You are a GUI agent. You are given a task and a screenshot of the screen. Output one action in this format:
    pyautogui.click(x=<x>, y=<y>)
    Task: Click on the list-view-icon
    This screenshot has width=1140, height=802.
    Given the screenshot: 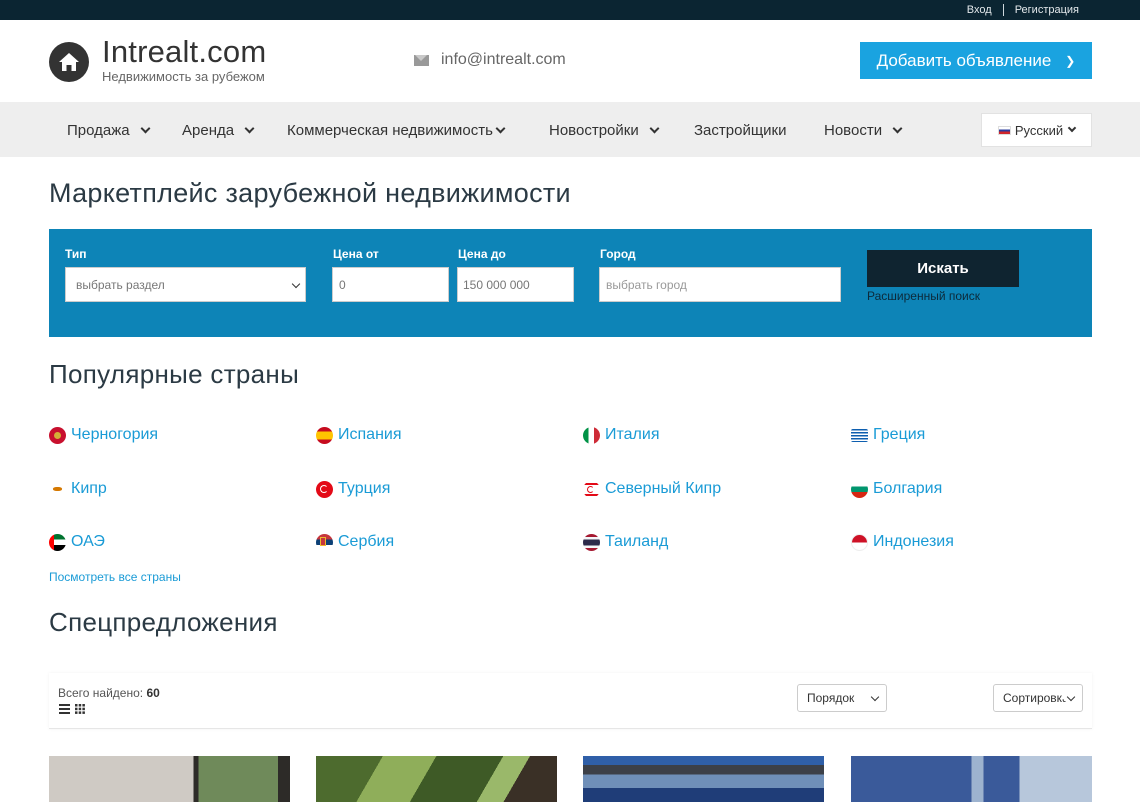 What is the action you would take?
    pyautogui.click(x=64, y=709)
    